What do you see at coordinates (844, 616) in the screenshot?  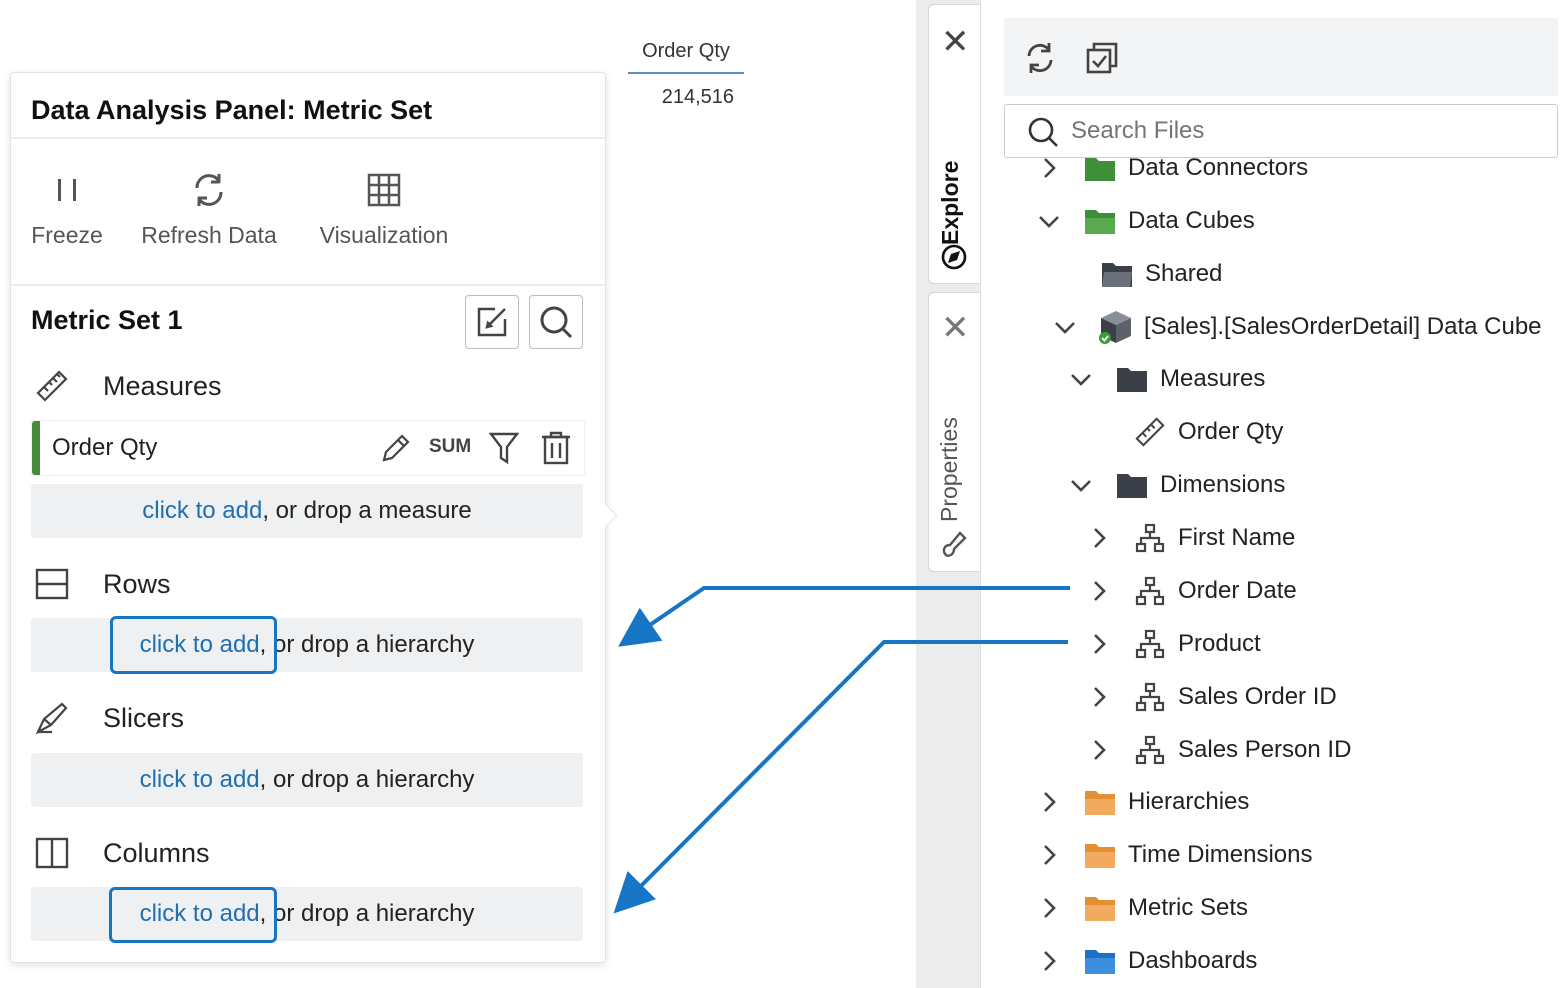 I see `arrow-to-rows` at bounding box center [844, 616].